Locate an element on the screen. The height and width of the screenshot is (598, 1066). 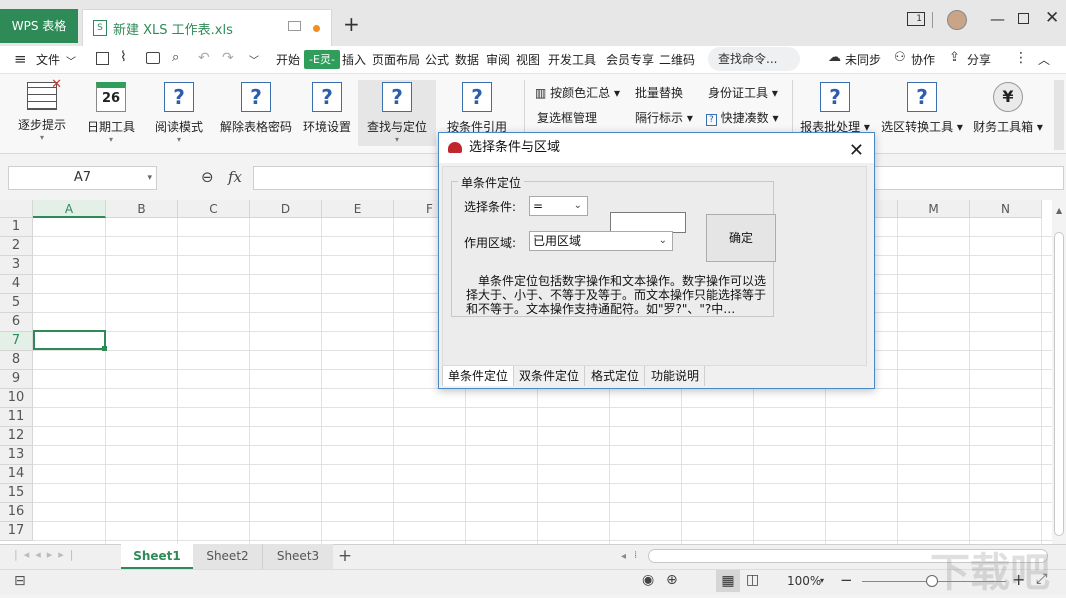
menu-data: 数据 is located at coordinates (467, 59).